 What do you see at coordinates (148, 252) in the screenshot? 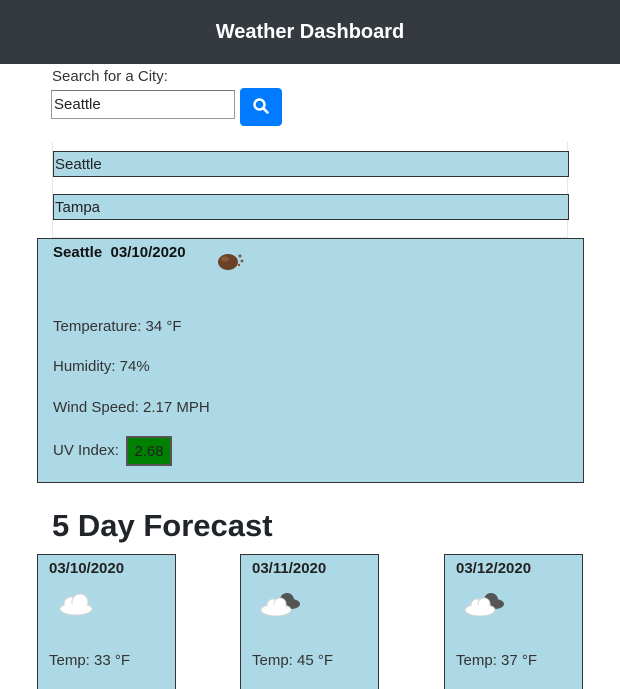
I see `current-date: 03/10/2020` at bounding box center [148, 252].